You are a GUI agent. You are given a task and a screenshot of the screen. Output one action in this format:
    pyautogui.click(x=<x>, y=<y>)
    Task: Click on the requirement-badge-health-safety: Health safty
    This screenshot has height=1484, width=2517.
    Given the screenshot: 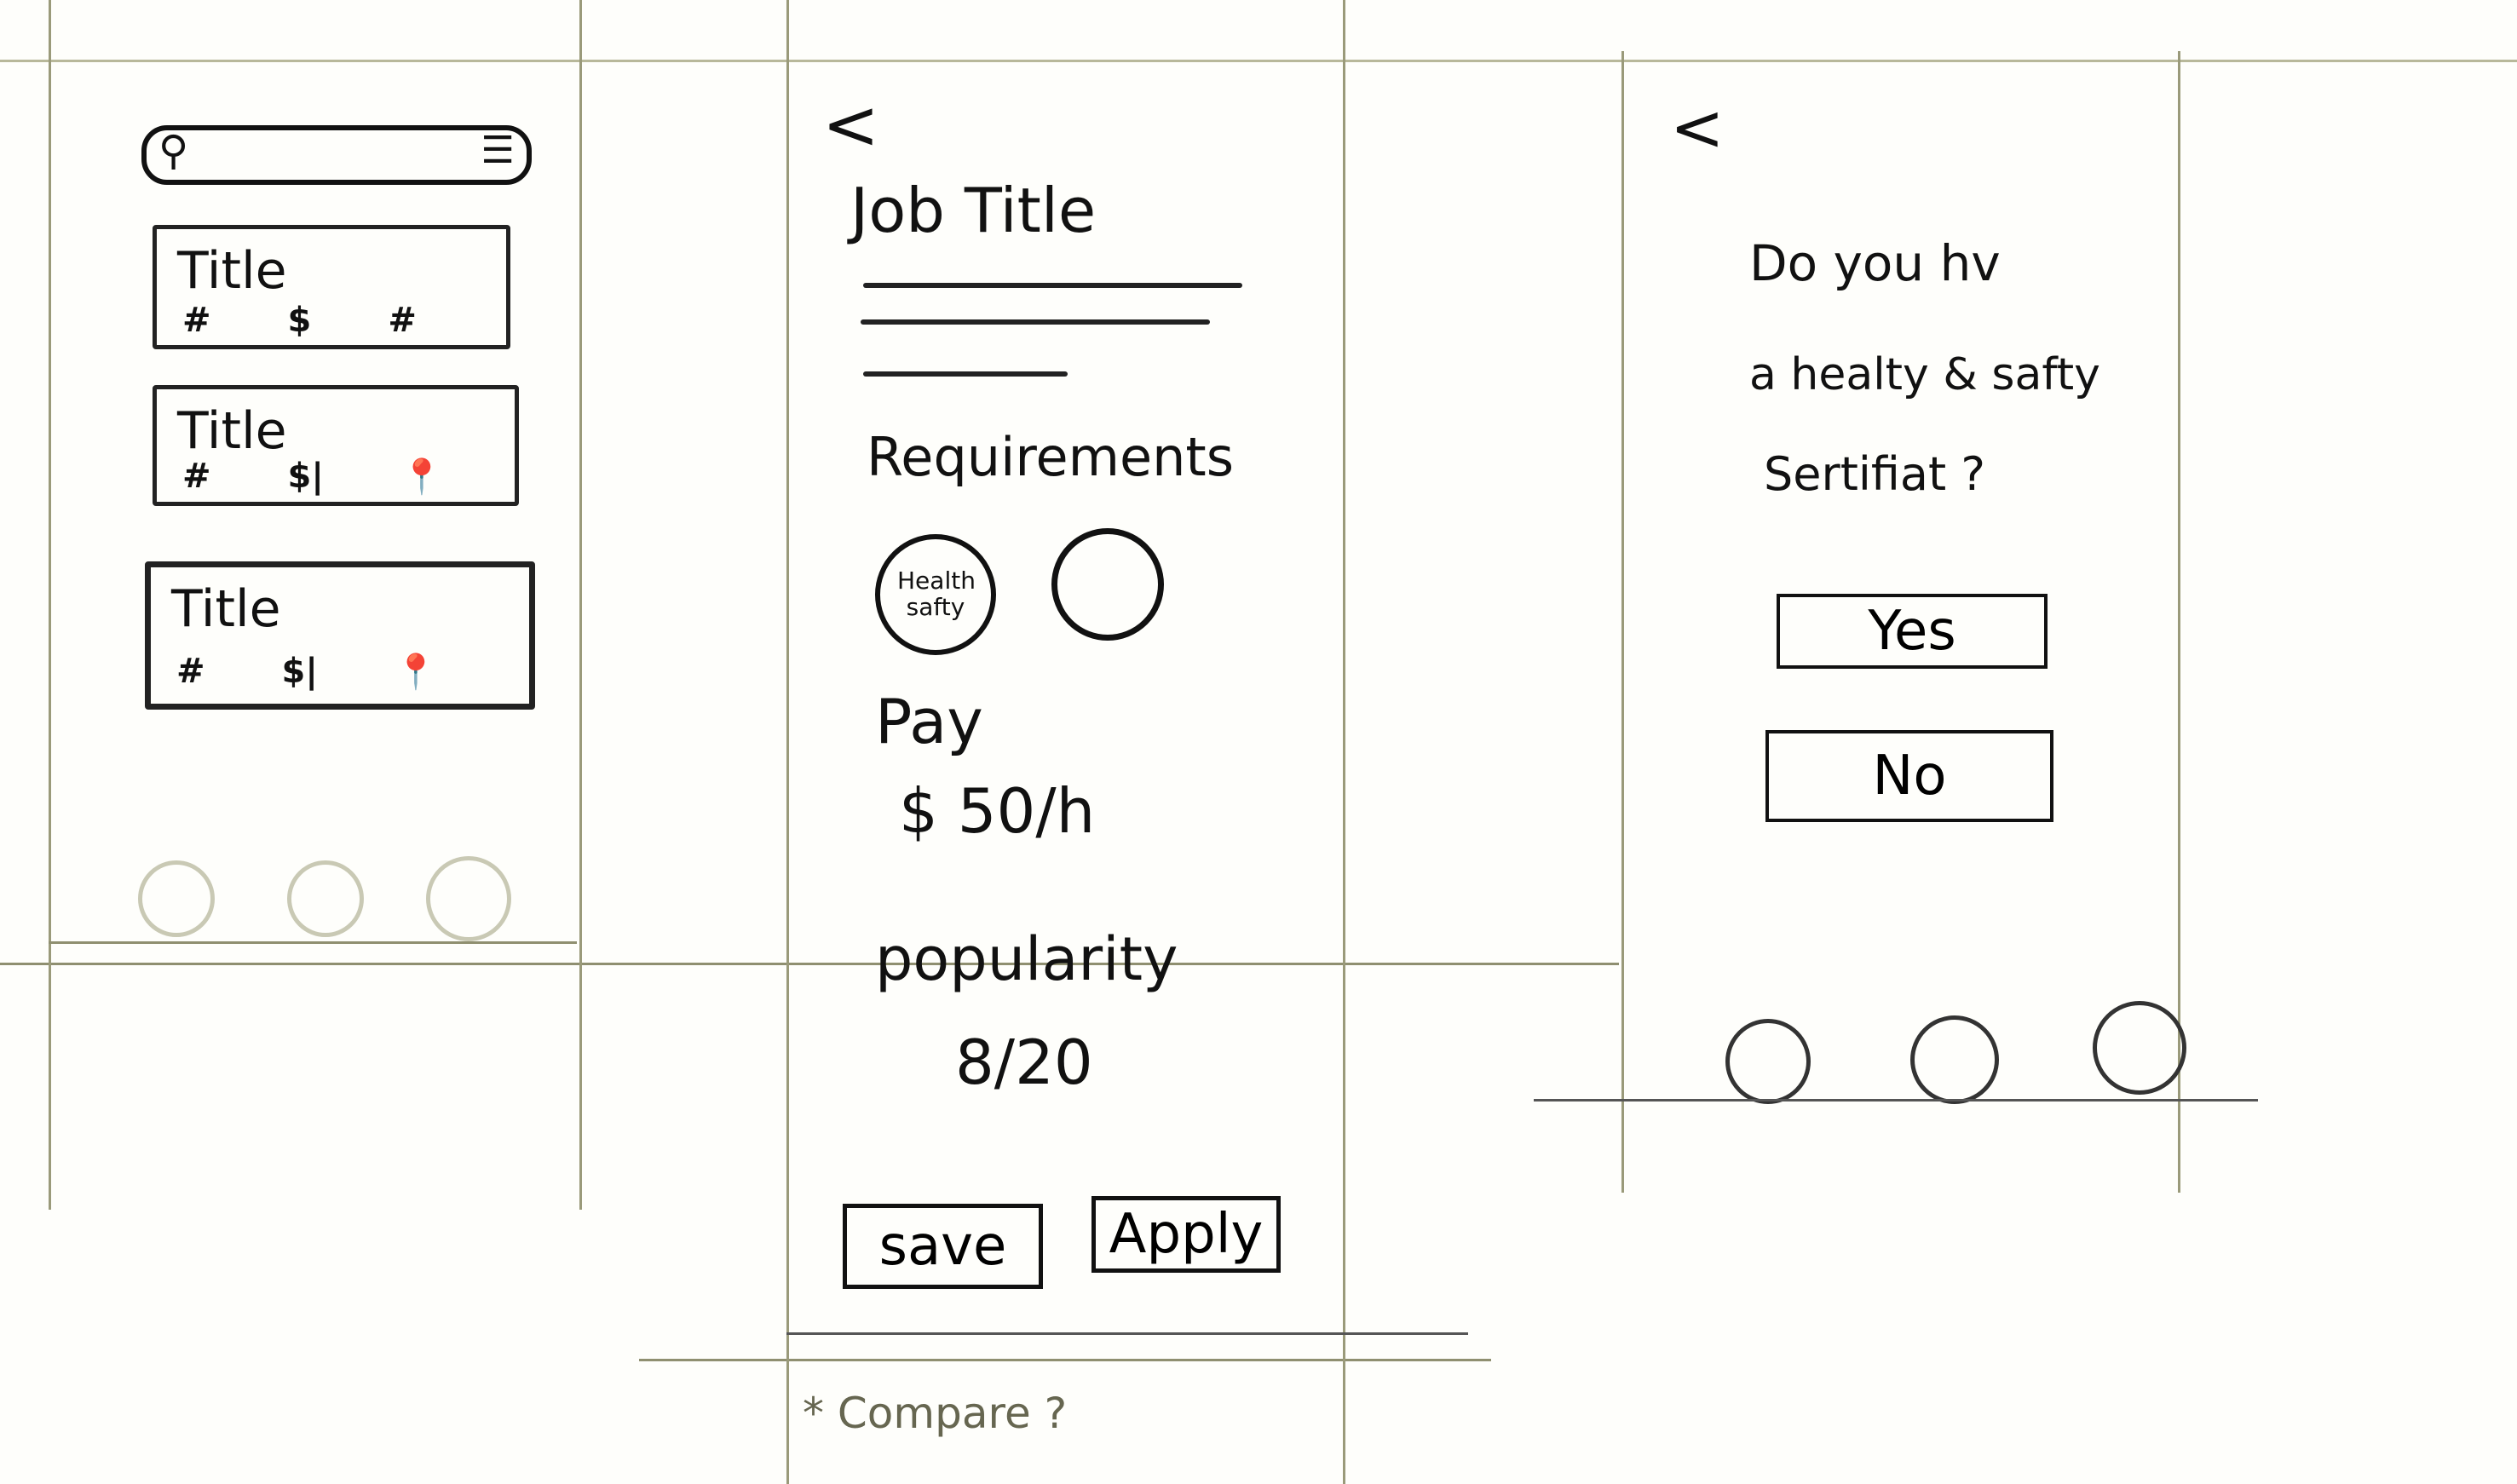 What is the action you would take?
    pyautogui.click(x=936, y=594)
    